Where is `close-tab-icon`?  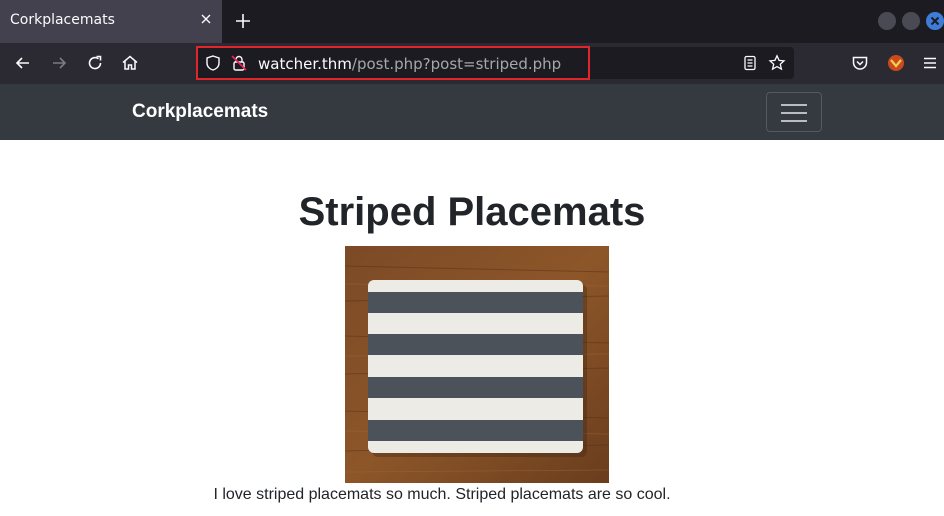
close-tab-icon is located at coordinates (206, 19).